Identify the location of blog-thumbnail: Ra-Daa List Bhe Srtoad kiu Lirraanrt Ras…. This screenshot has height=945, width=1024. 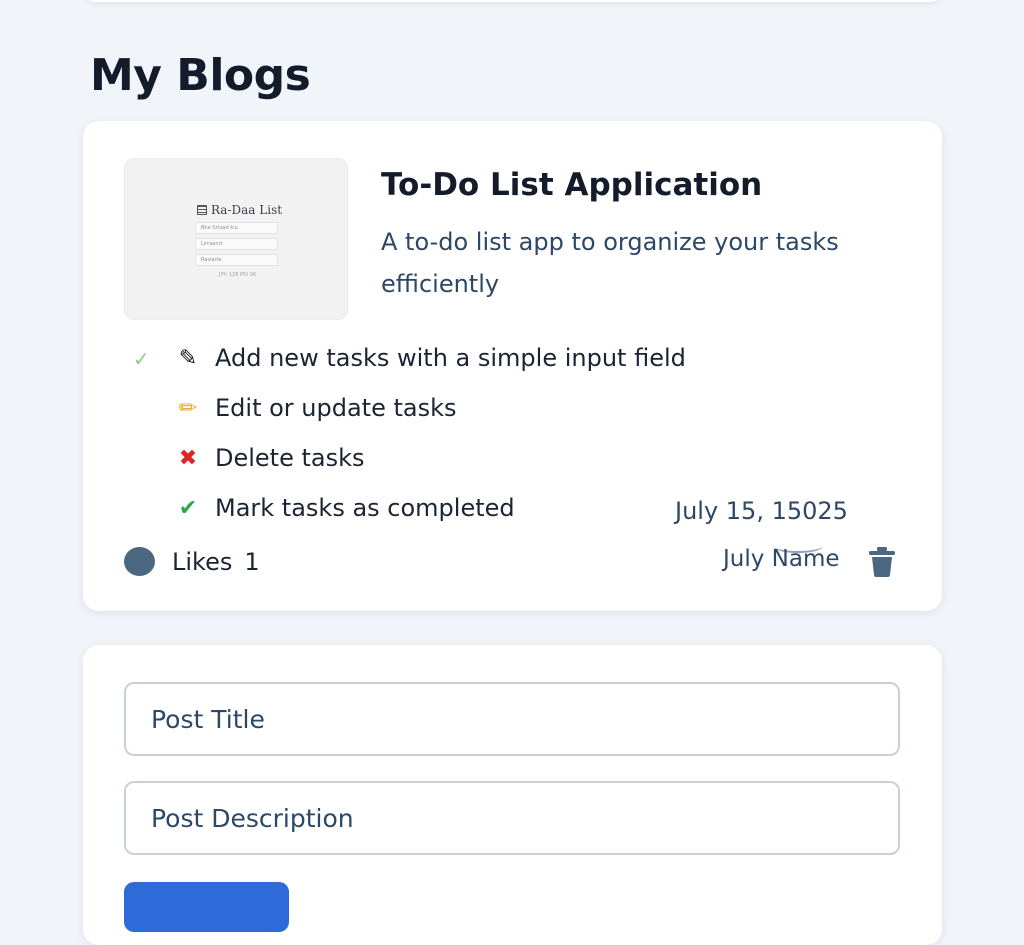
(236, 239).